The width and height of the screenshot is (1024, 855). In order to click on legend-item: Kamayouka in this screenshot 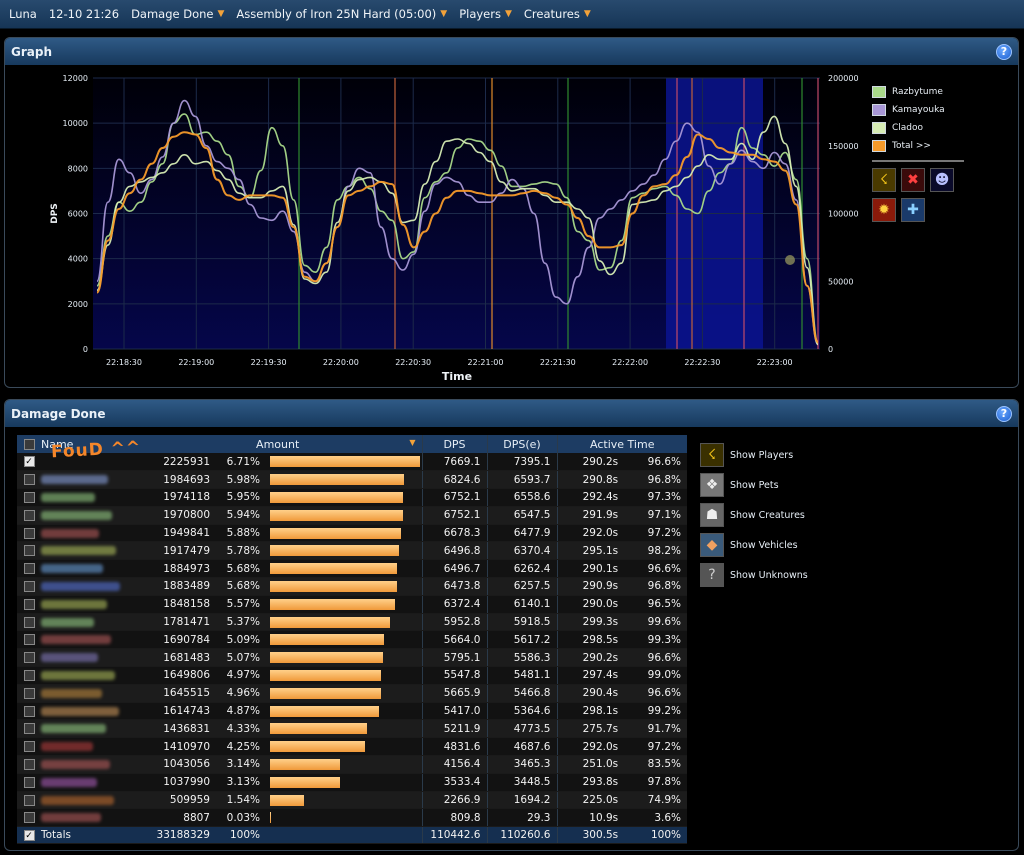, I will do `click(919, 110)`.